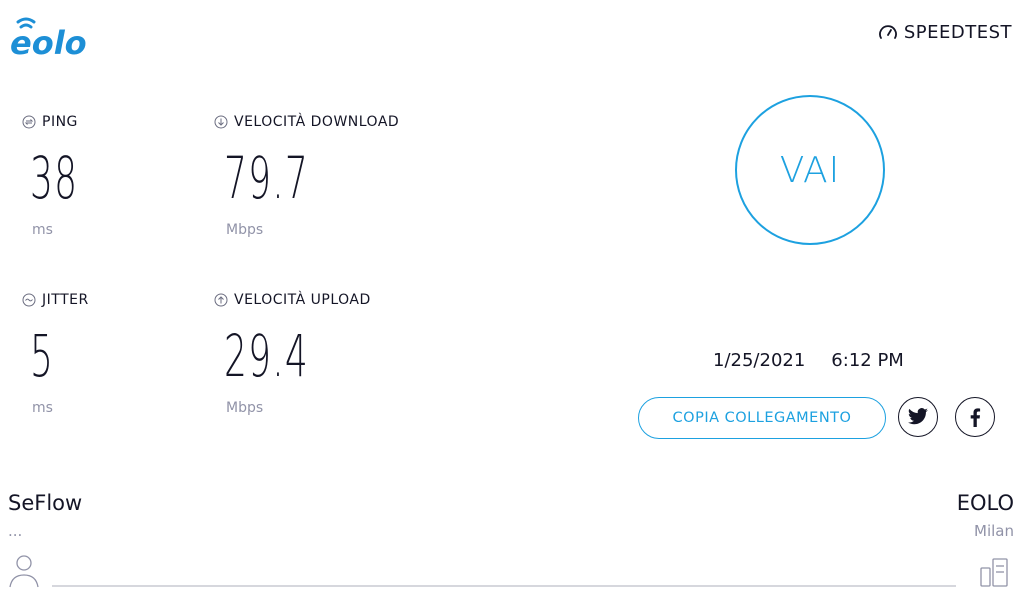  Describe the element at coordinates (867, 360) in the screenshot. I see `result-time: 6:12 PM` at that location.